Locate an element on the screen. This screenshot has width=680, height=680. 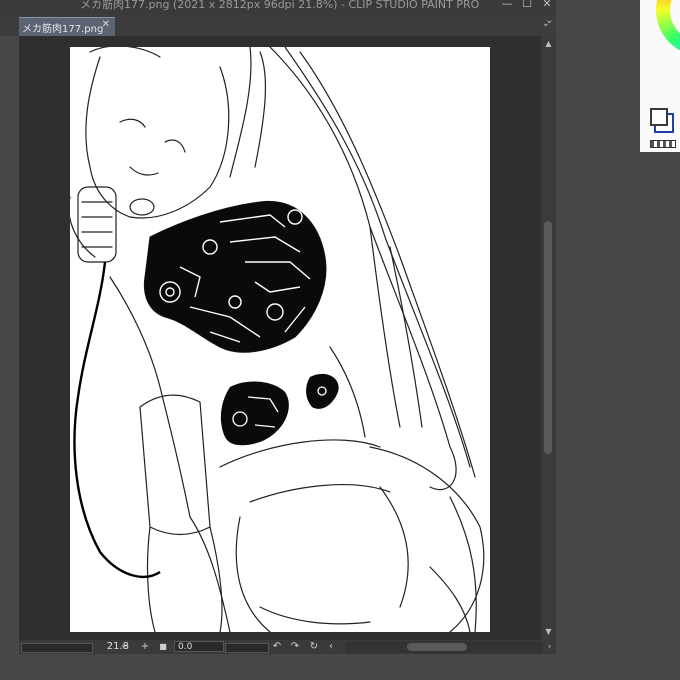
horizontal-scroll-thumb is located at coordinates (437, 647).